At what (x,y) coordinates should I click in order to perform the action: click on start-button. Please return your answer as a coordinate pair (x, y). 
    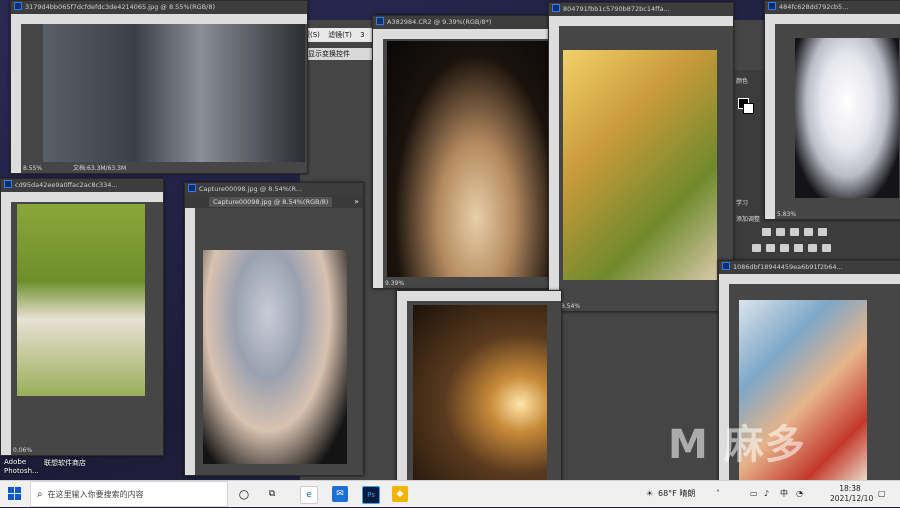
    Looking at the image, I should click on (15, 494).